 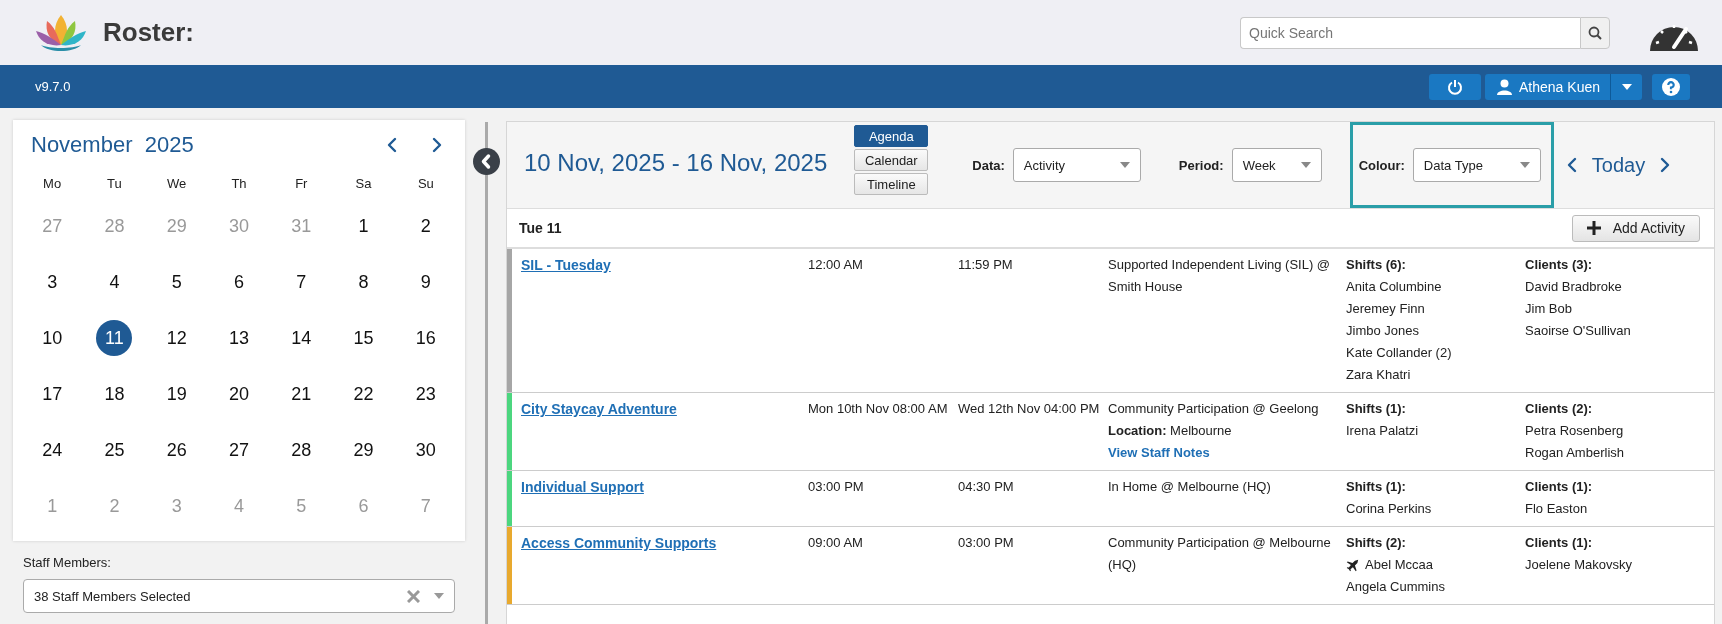 I want to click on calendar-day: 10, so click(x=52, y=338).